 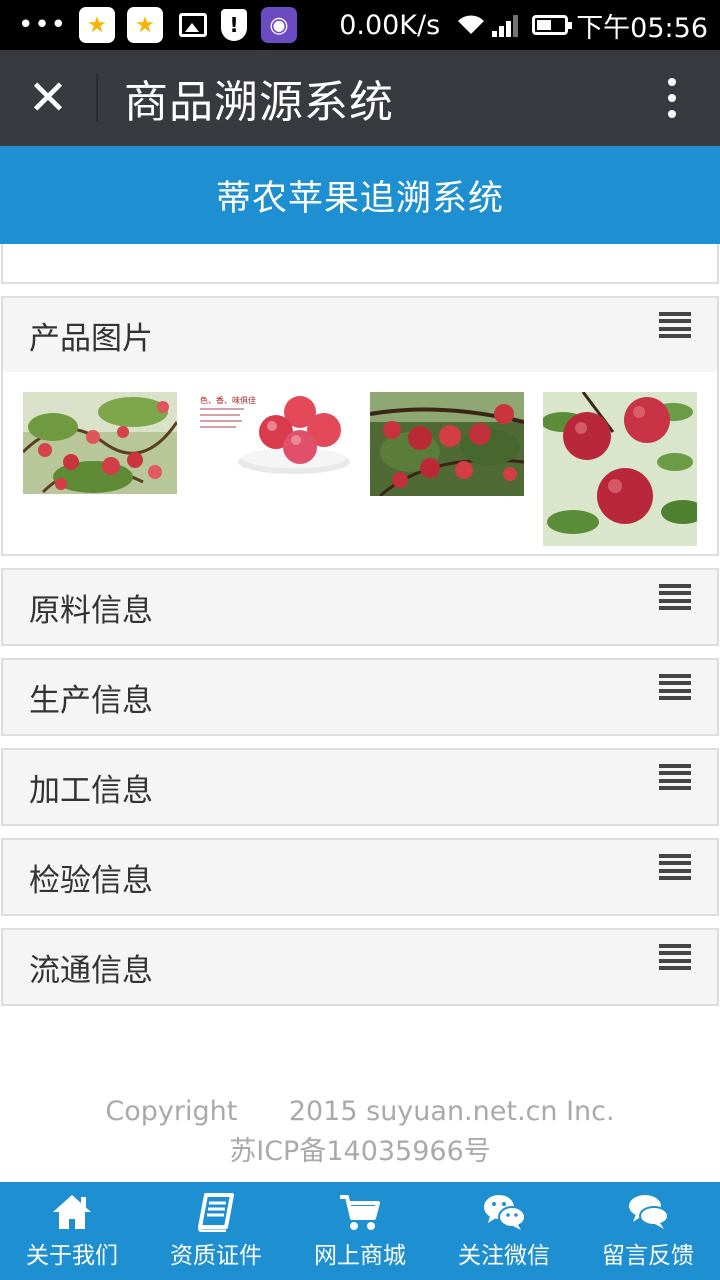 What do you see at coordinates (43, 25) in the screenshot?
I see `more-notifications-icon: •••` at bounding box center [43, 25].